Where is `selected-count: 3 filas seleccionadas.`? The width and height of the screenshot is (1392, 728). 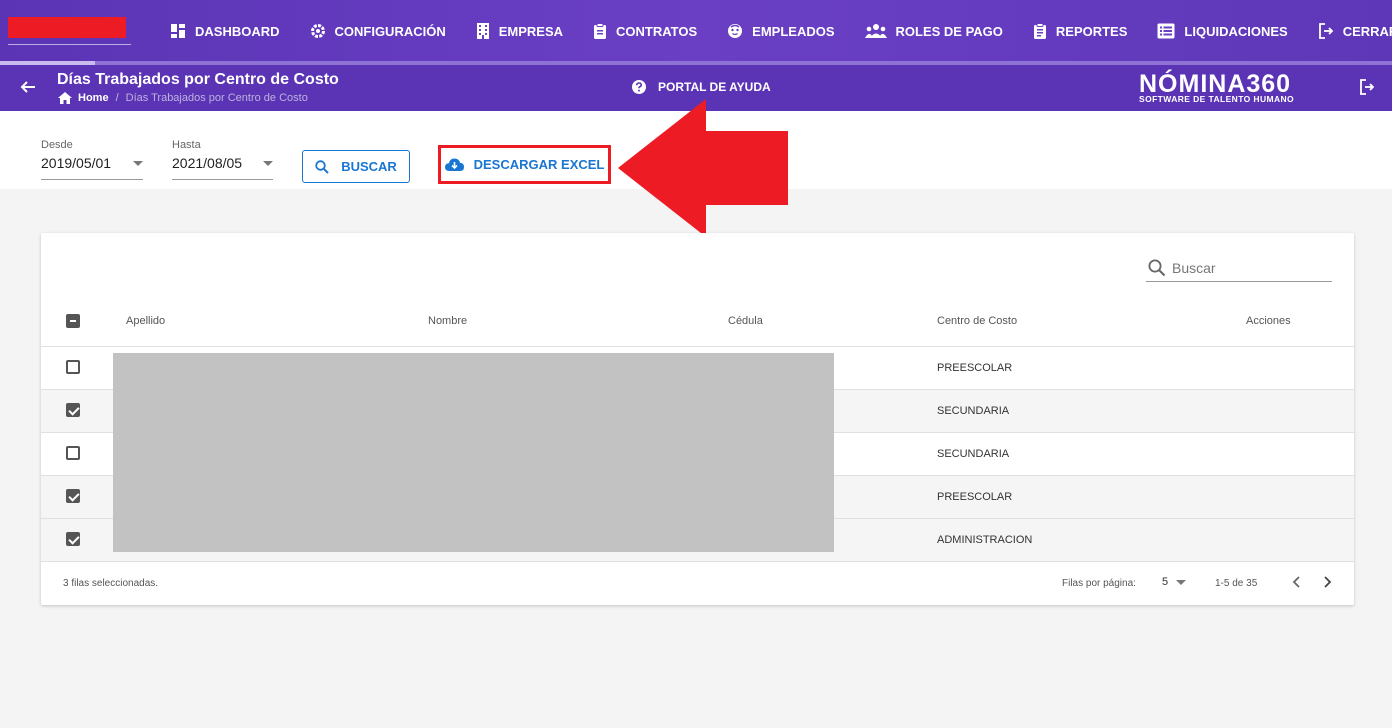
selected-count: 3 filas seleccionadas. is located at coordinates (111, 583).